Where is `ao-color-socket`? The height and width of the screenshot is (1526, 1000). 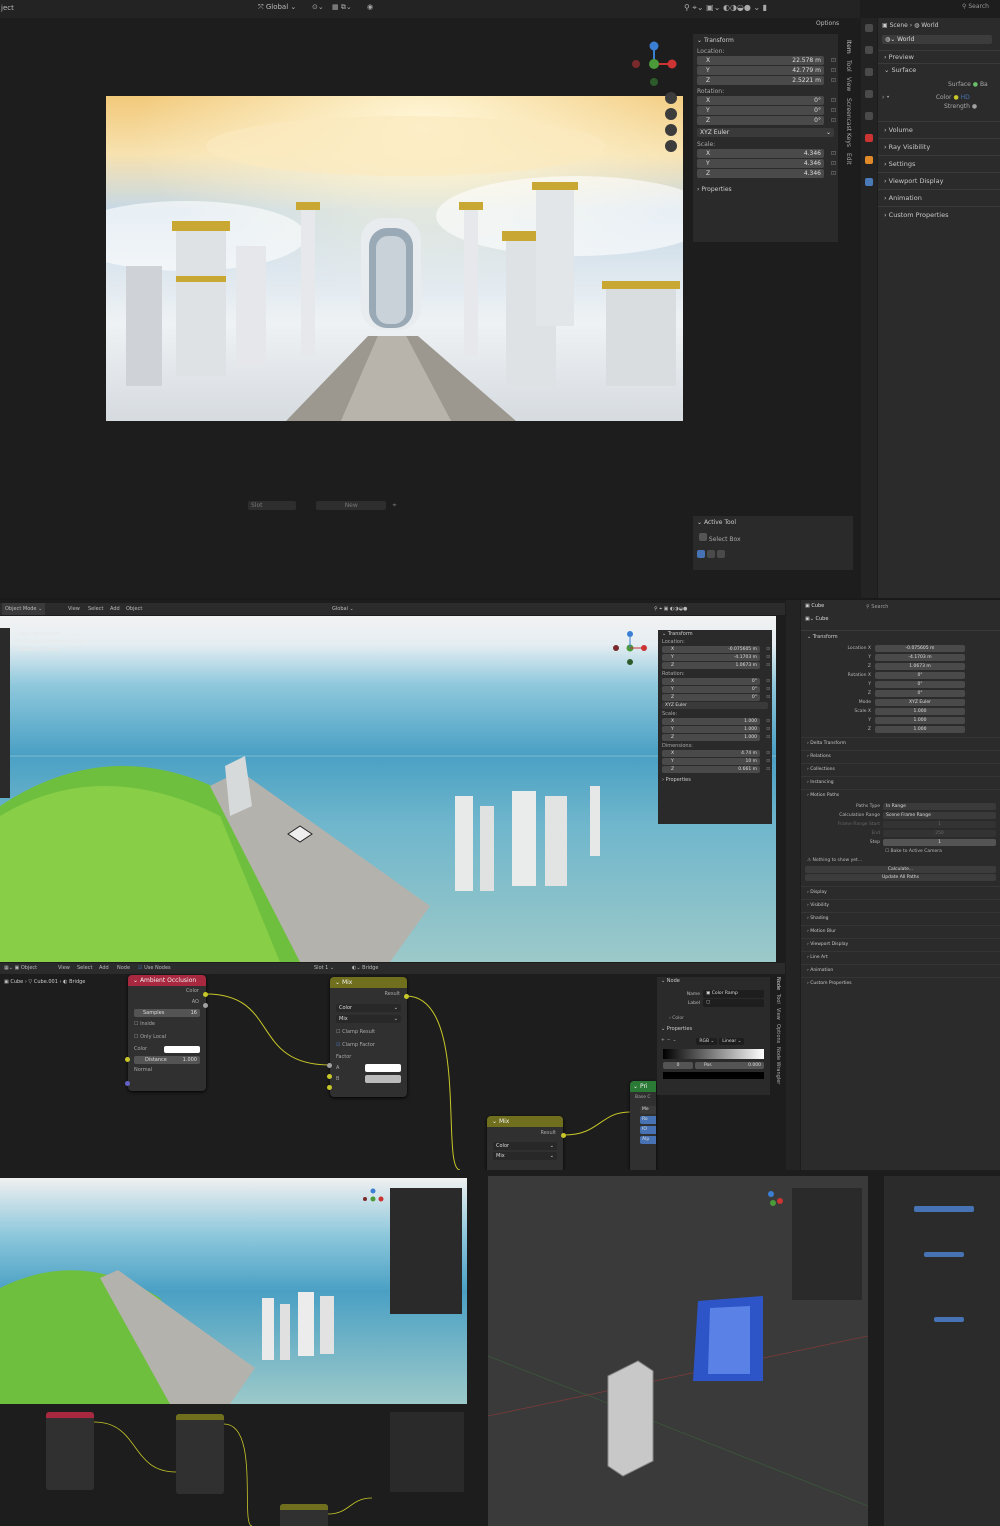 ao-color-socket is located at coordinates (205, 994).